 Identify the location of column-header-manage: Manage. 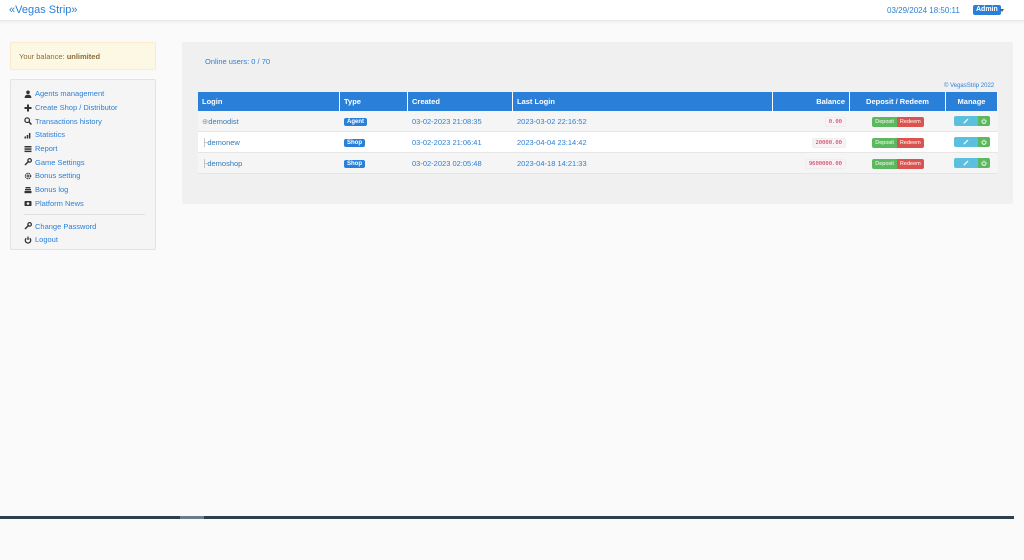
(972, 101).